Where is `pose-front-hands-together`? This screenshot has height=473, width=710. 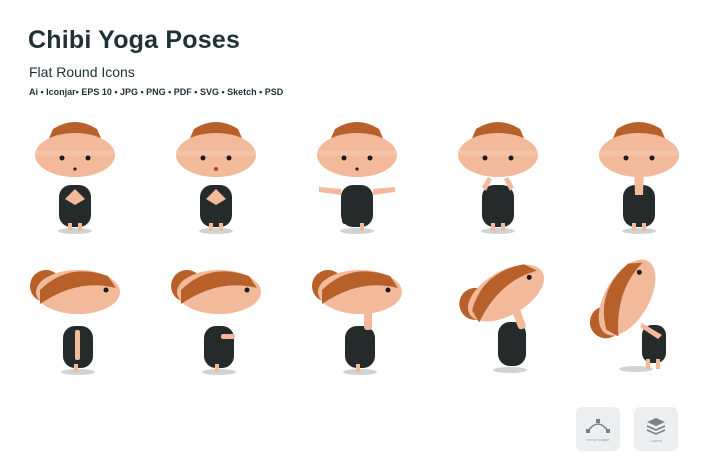
pose-front-hands-together is located at coordinates (639, 178).